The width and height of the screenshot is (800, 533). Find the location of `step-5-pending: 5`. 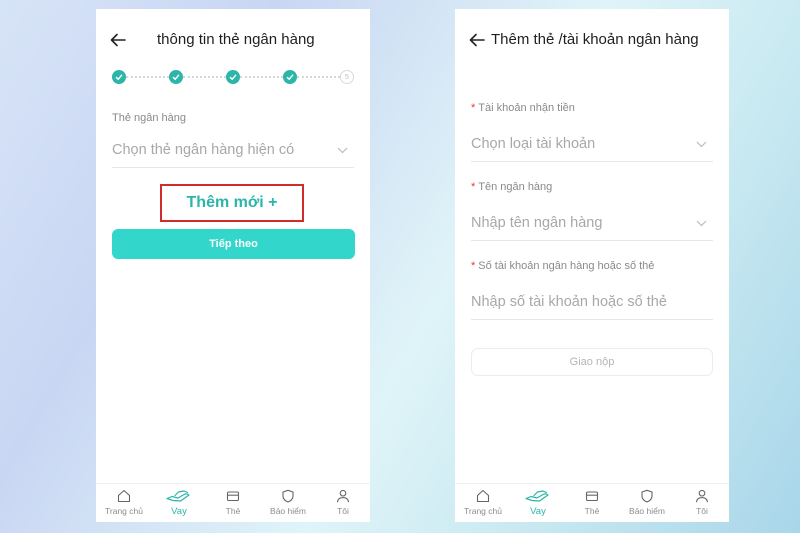

step-5-pending: 5 is located at coordinates (347, 77).